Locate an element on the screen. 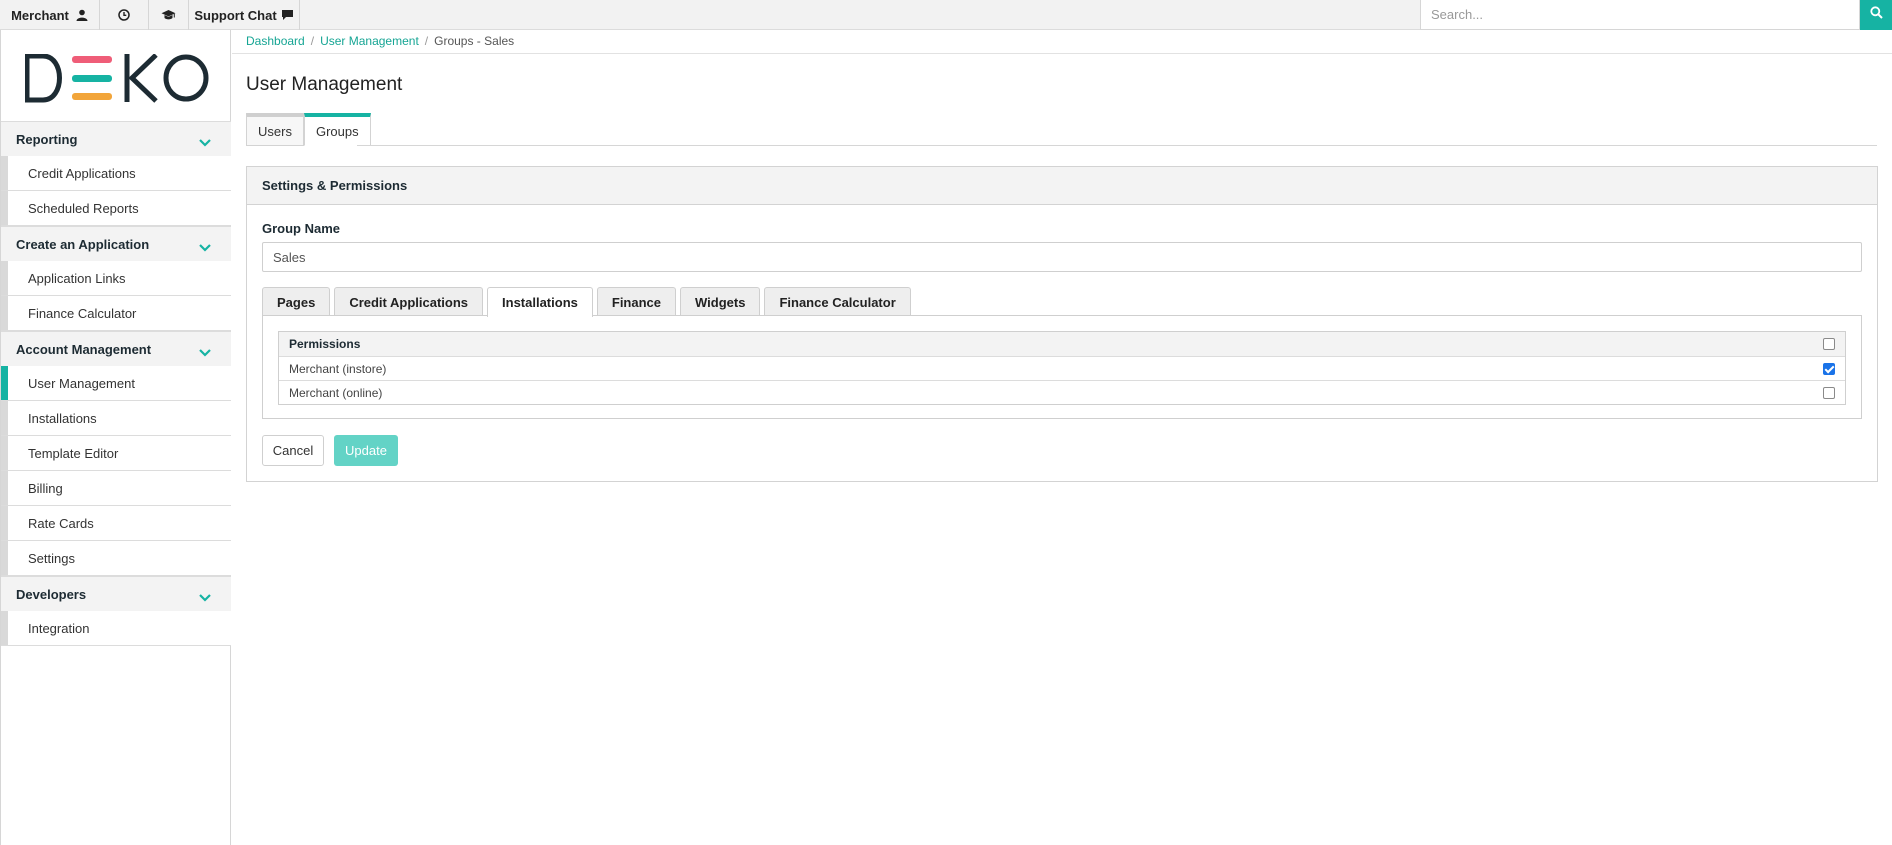 Image resolution: width=1892 pixels, height=845 pixels. sidebar-item-integration: Integration is located at coordinates (116, 628).